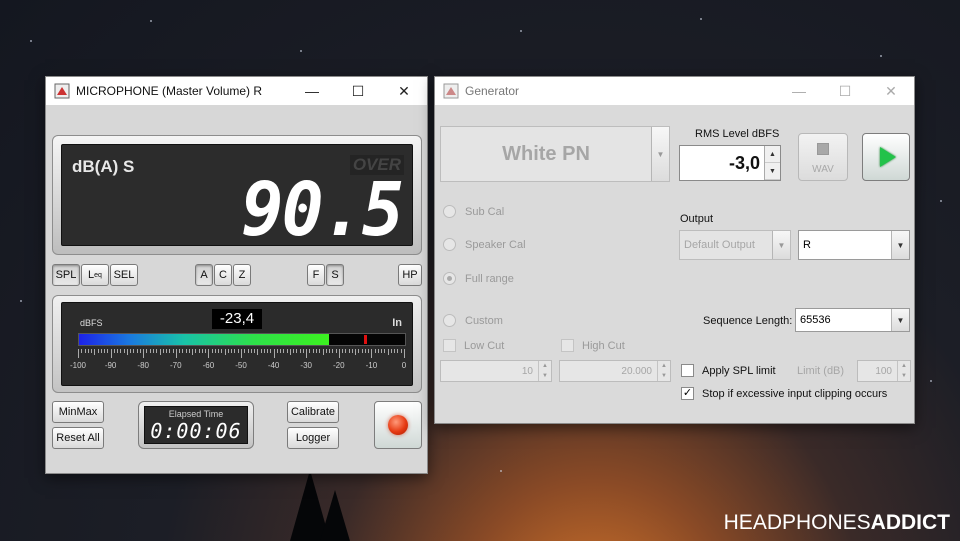  I want to click on apply-spl-limit-checkbox: Apply SPL limit, so click(728, 370).